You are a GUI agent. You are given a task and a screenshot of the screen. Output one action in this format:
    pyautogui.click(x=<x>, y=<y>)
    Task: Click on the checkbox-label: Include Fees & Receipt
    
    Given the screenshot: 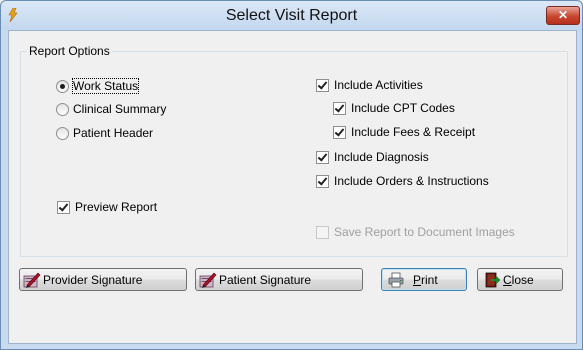 What is the action you would take?
    pyautogui.click(x=413, y=132)
    